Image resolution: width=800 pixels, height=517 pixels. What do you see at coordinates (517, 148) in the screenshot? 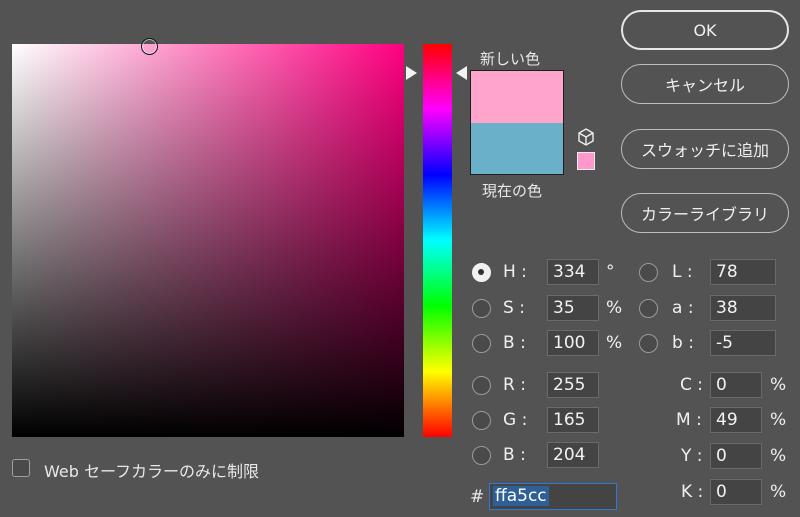
I see `current-color-swatch` at bounding box center [517, 148].